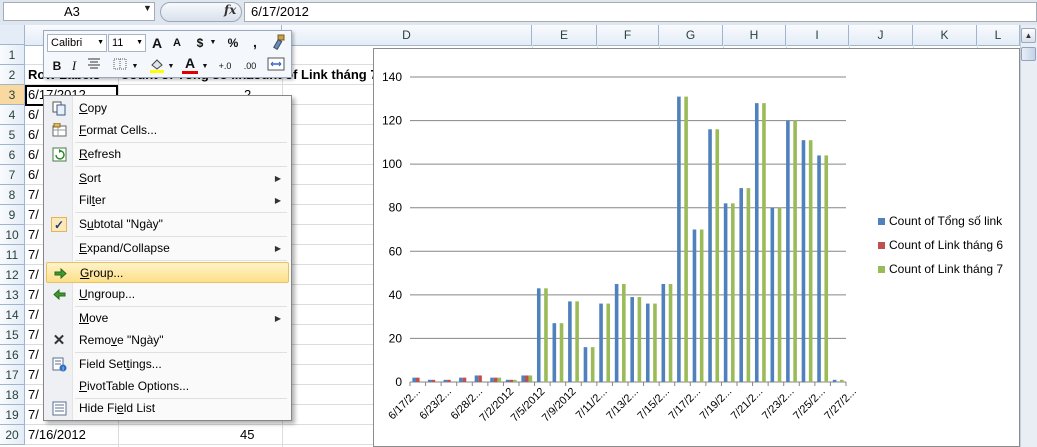 The image size is (1037, 447). Describe the element at coordinates (33, 315) in the screenshot. I see `cell-a14: 7/` at that location.